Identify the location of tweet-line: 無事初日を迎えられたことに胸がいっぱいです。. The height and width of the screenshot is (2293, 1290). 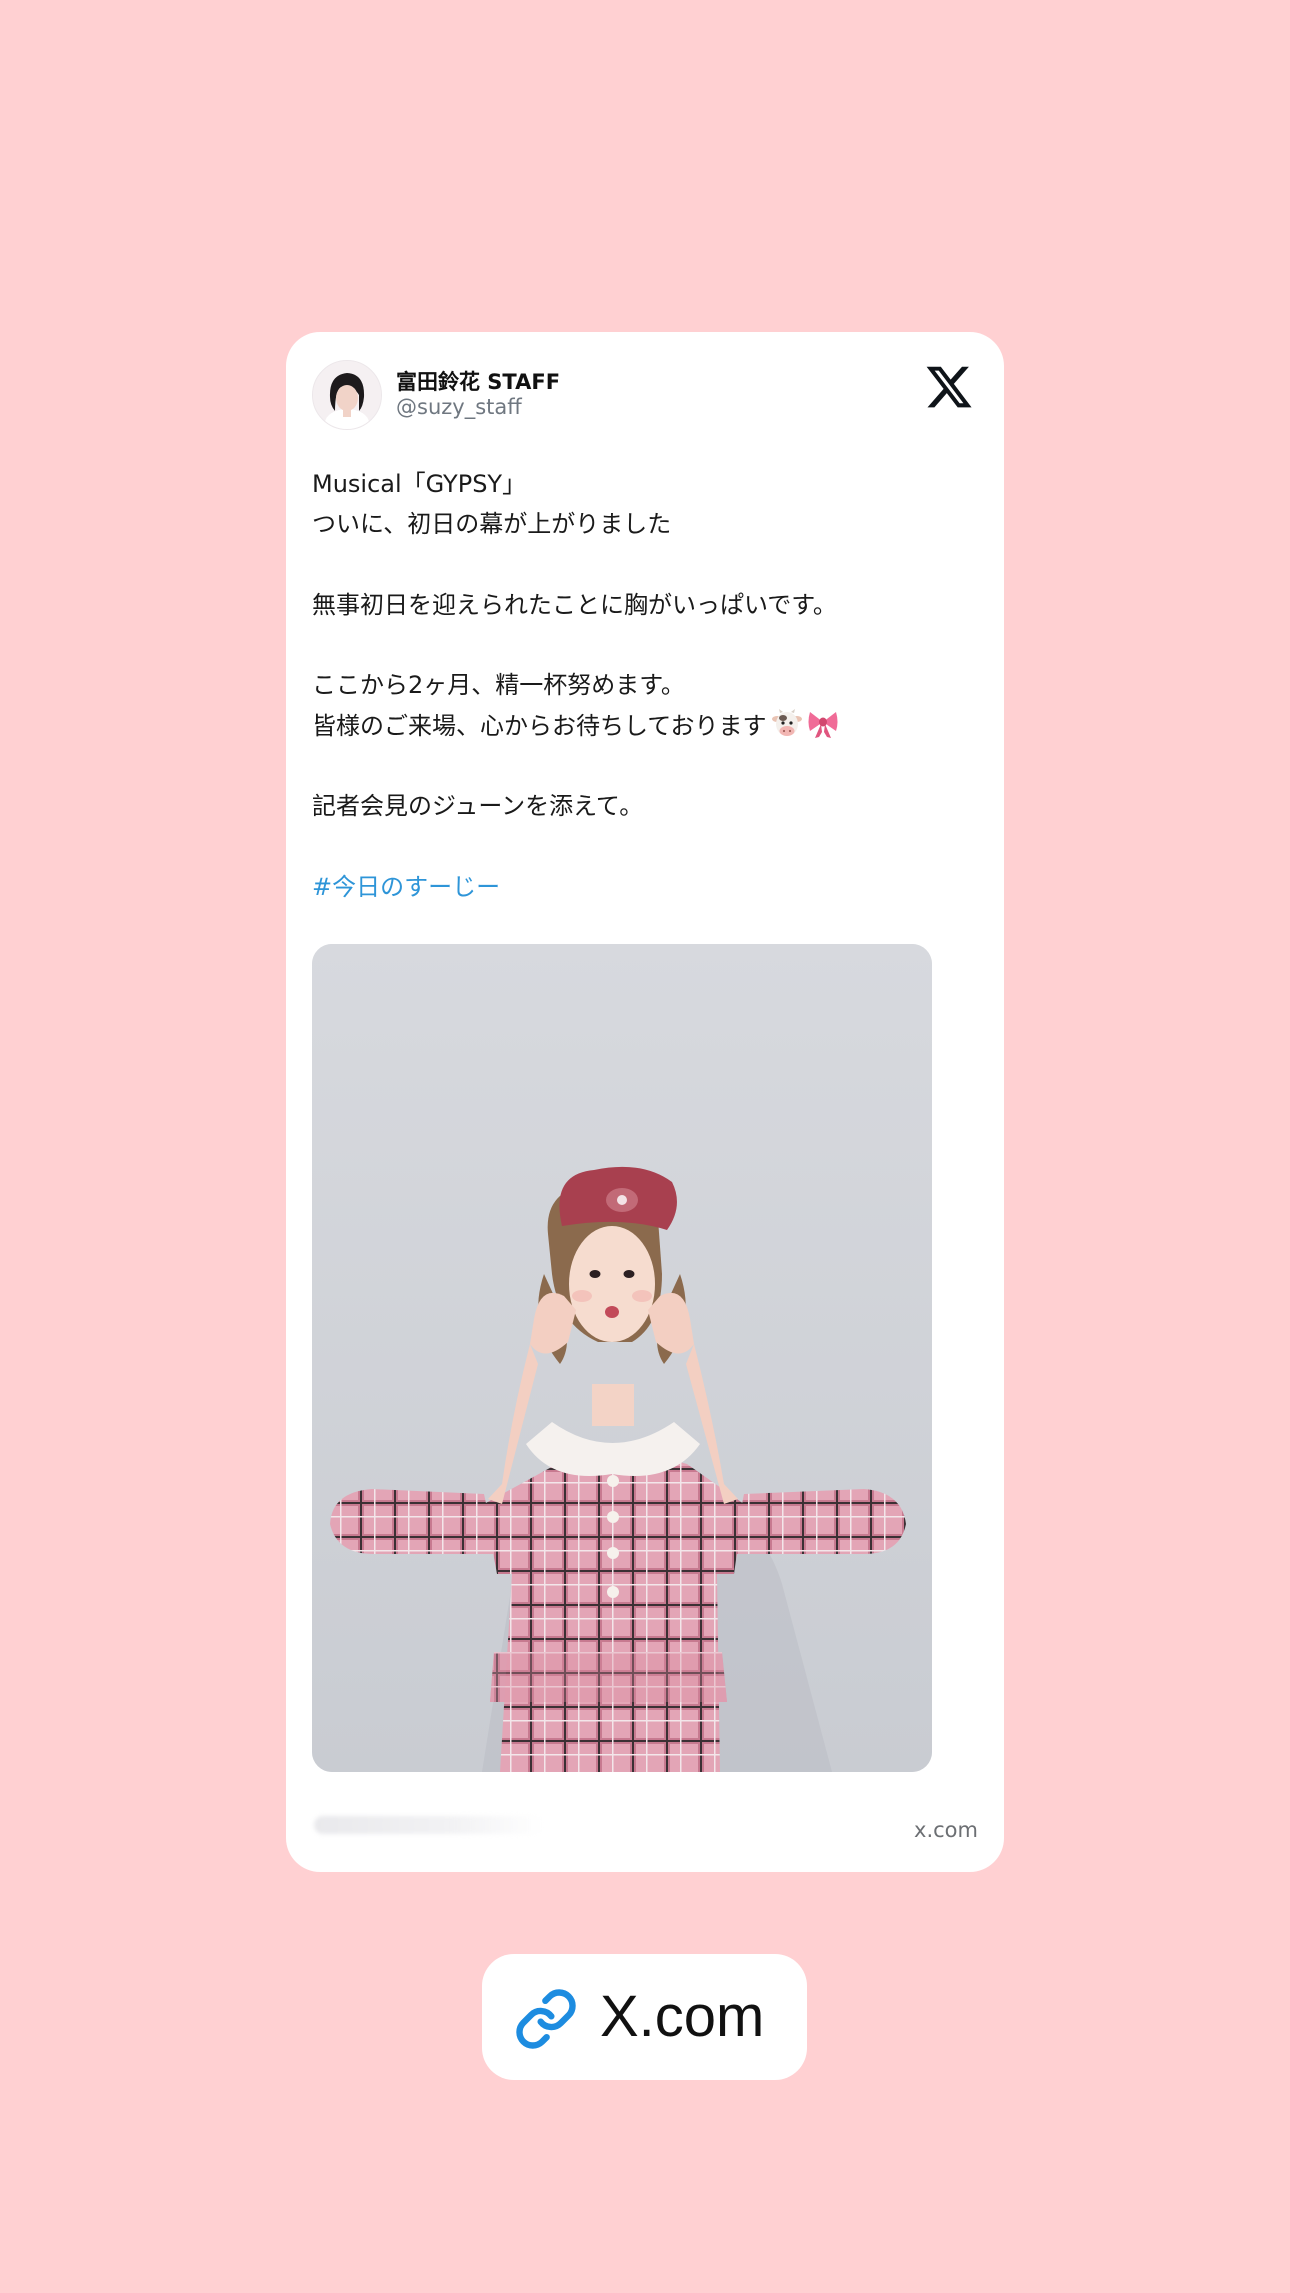
(574, 604).